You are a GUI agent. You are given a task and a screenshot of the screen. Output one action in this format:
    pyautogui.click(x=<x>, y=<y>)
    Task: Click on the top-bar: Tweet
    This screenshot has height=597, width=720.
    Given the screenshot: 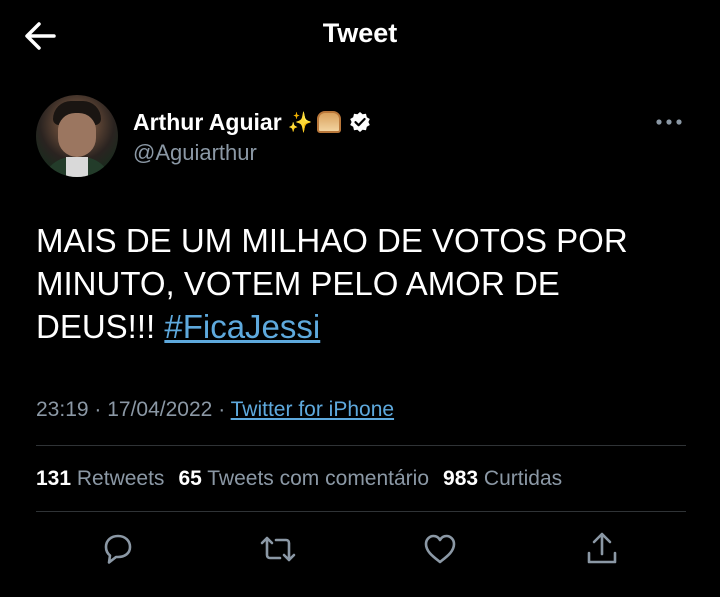 What is the action you would take?
    pyautogui.click(x=360, y=35)
    